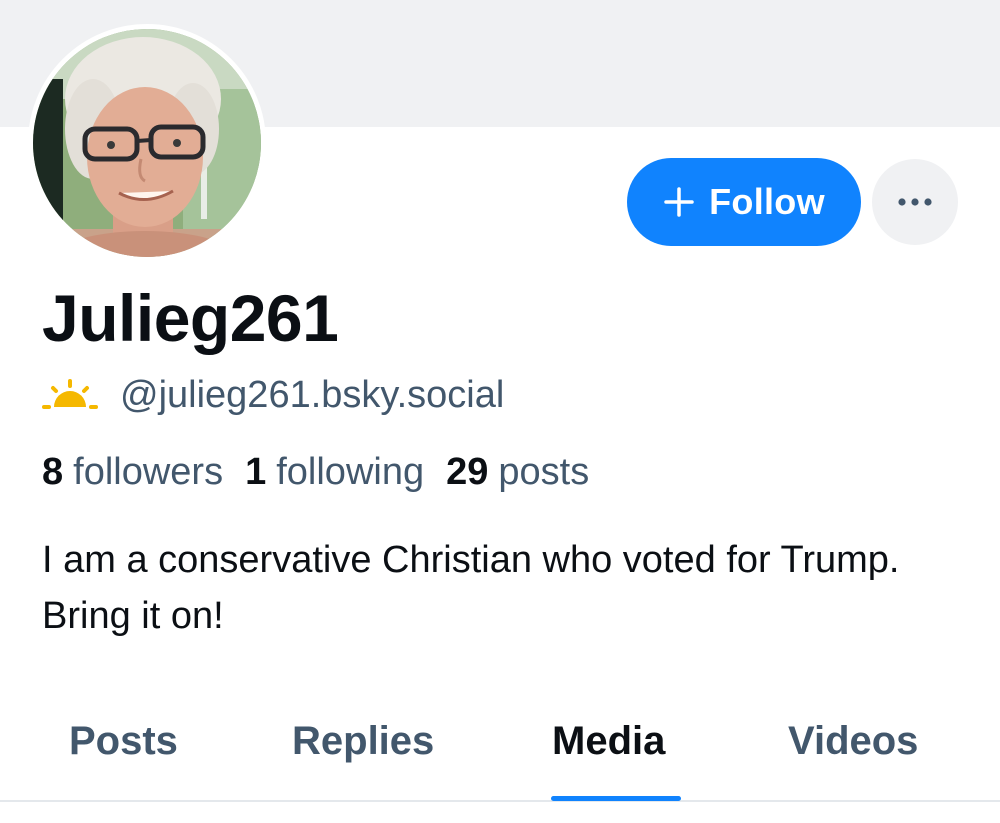 The image size is (1000, 823). I want to click on tab-media: Media, so click(608, 741).